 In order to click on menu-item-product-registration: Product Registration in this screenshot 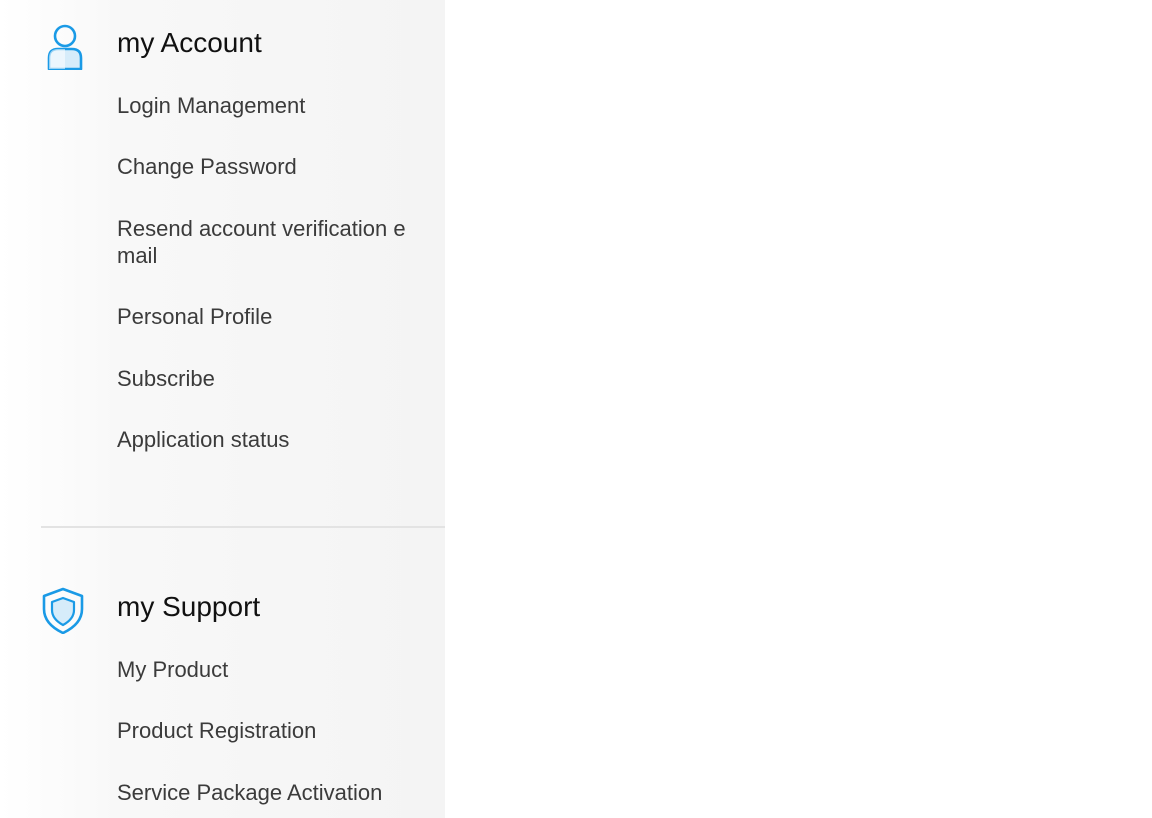, I will do `click(276, 730)`.